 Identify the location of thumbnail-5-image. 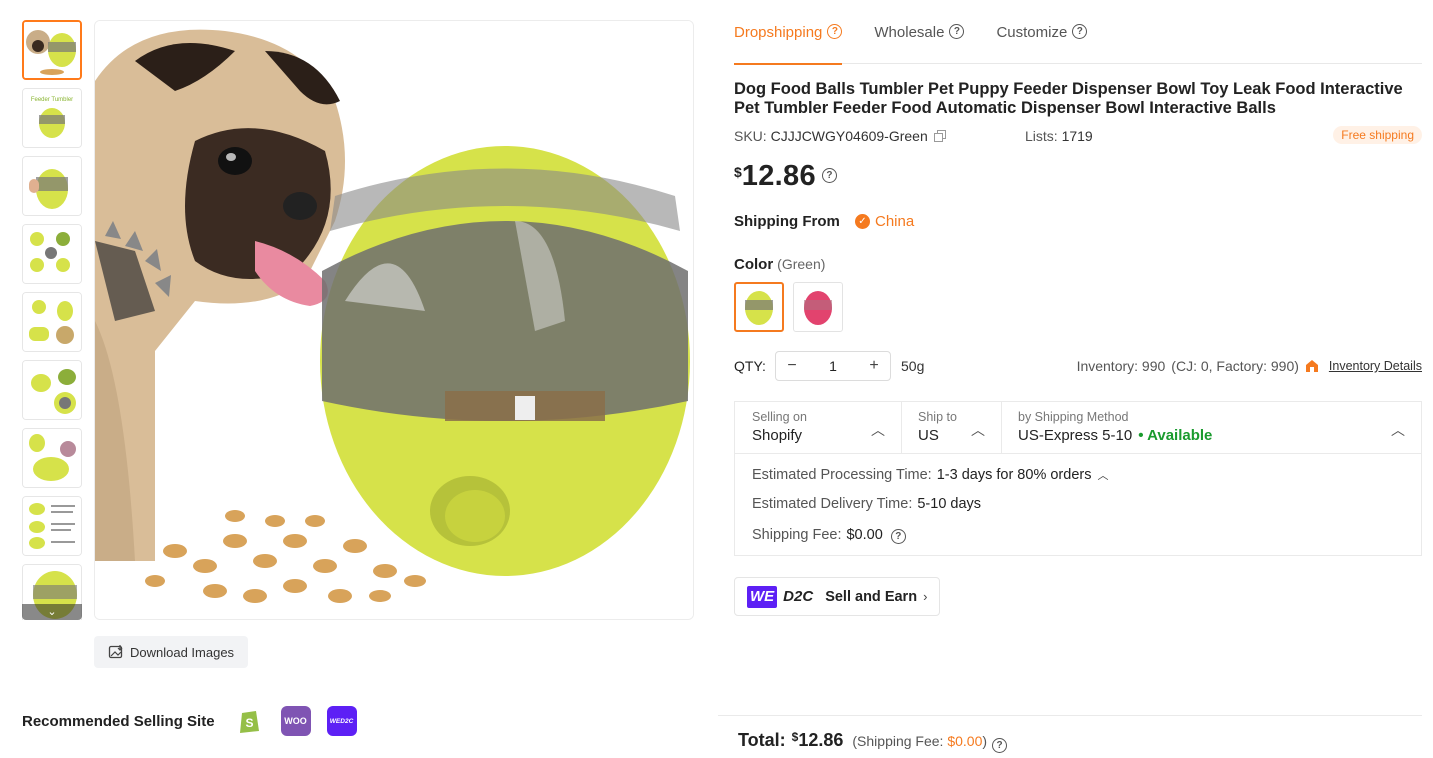
(52, 322).